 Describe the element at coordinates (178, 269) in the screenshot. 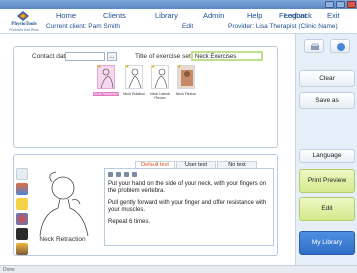

I see `status-bar: Done` at that location.